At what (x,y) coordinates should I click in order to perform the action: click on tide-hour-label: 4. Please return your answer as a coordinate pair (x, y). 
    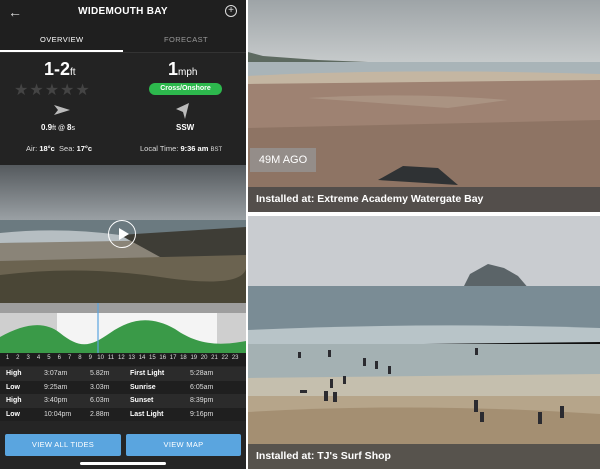
    Looking at the image, I should click on (38, 358).